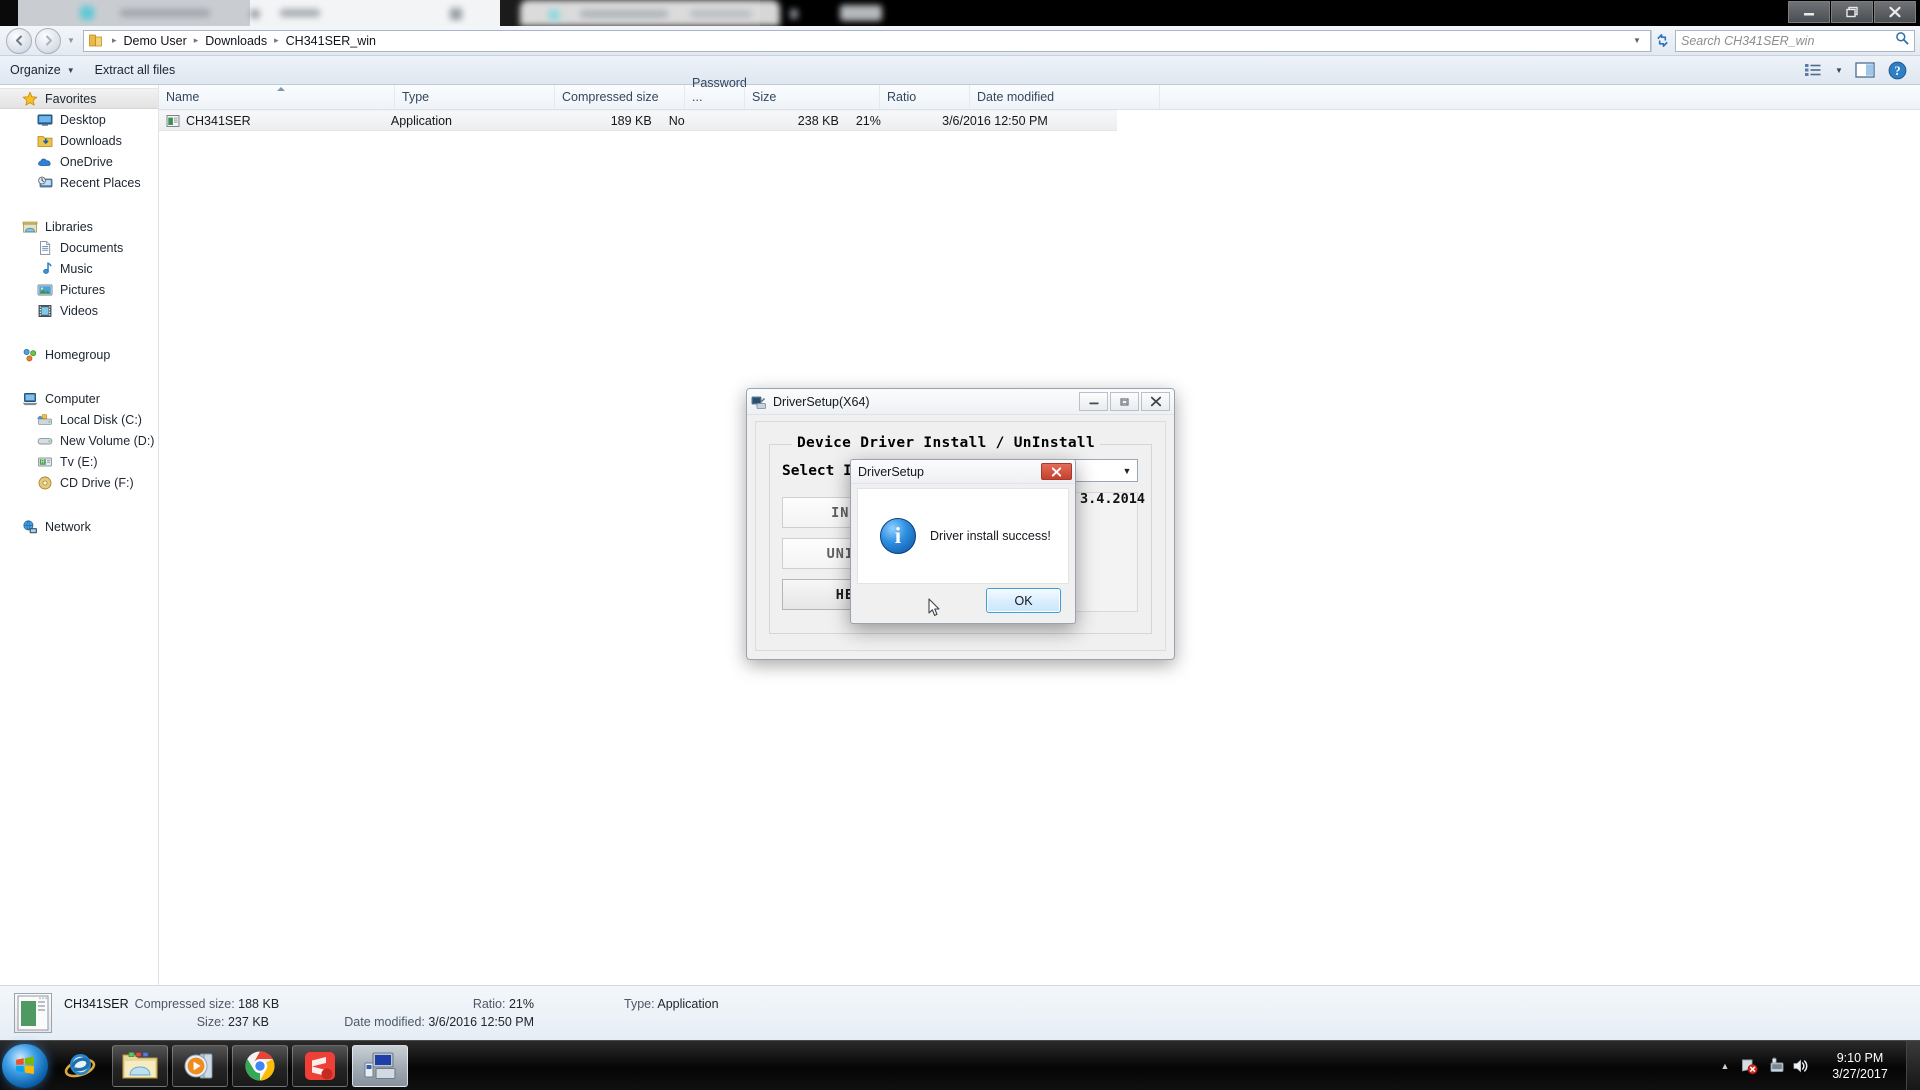 This screenshot has height=1090, width=1920. What do you see at coordinates (79, 461) in the screenshot?
I see `sidebar-item-tv-e: R Tv (E:)` at bounding box center [79, 461].